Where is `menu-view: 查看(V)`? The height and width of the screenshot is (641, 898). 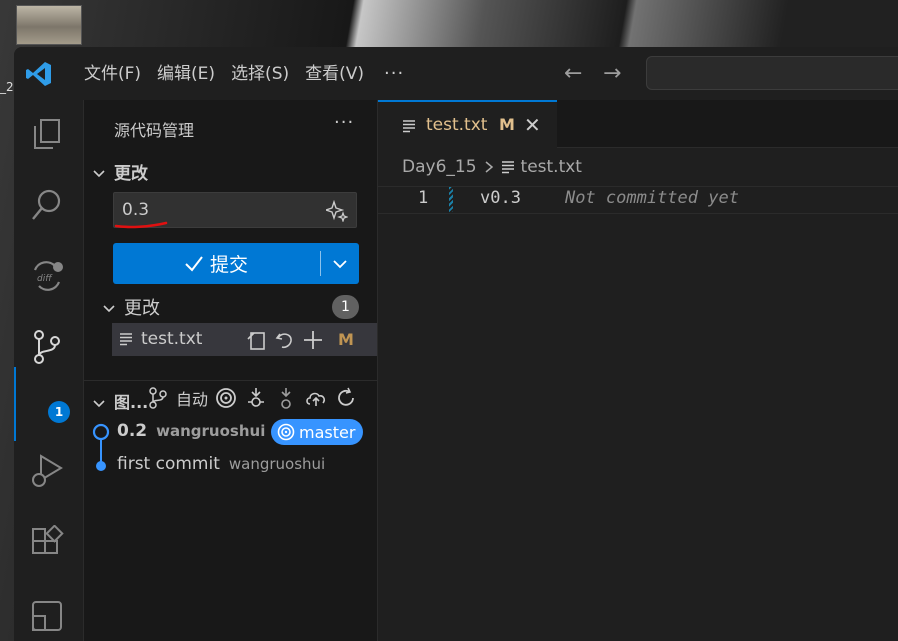
menu-view: 查看(V) is located at coordinates (334, 74).